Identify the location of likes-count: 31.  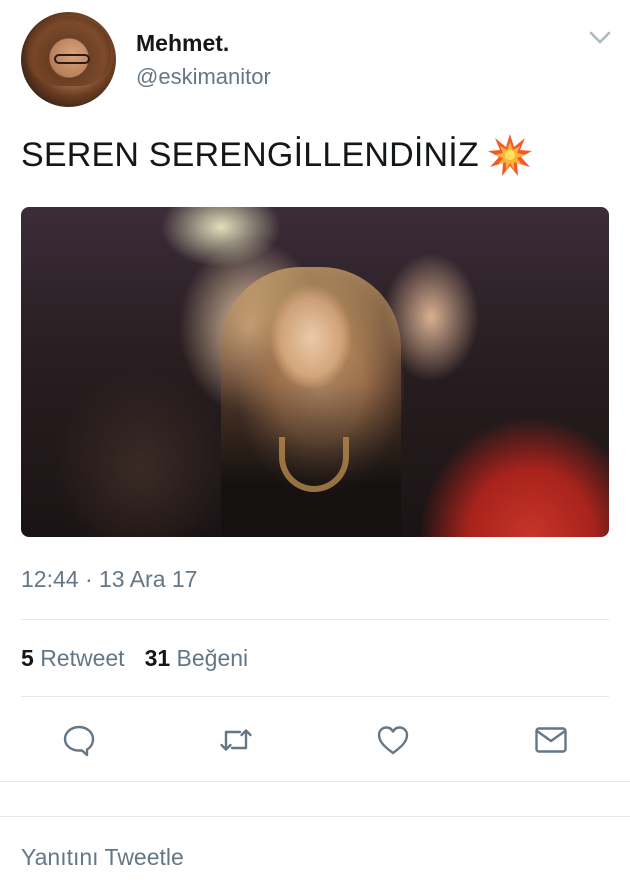
(157, 658).